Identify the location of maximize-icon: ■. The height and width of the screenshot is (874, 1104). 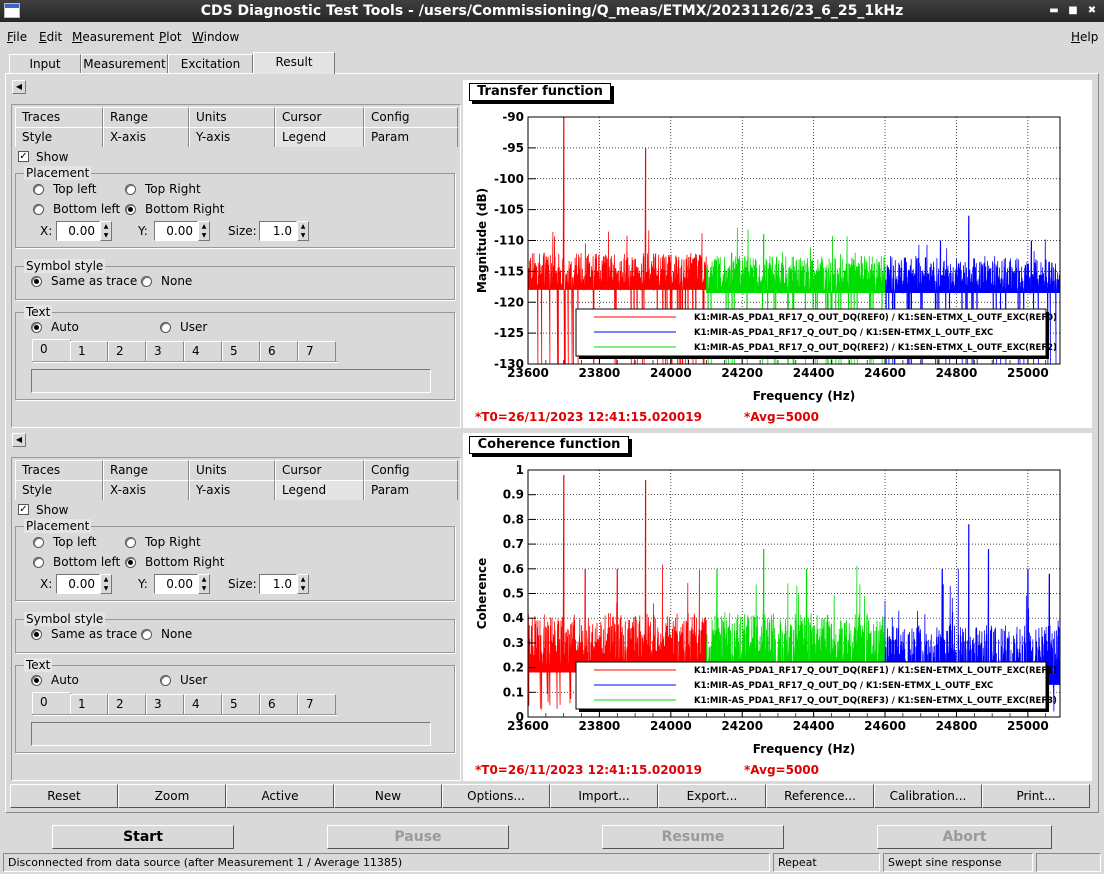
(1073, 11).